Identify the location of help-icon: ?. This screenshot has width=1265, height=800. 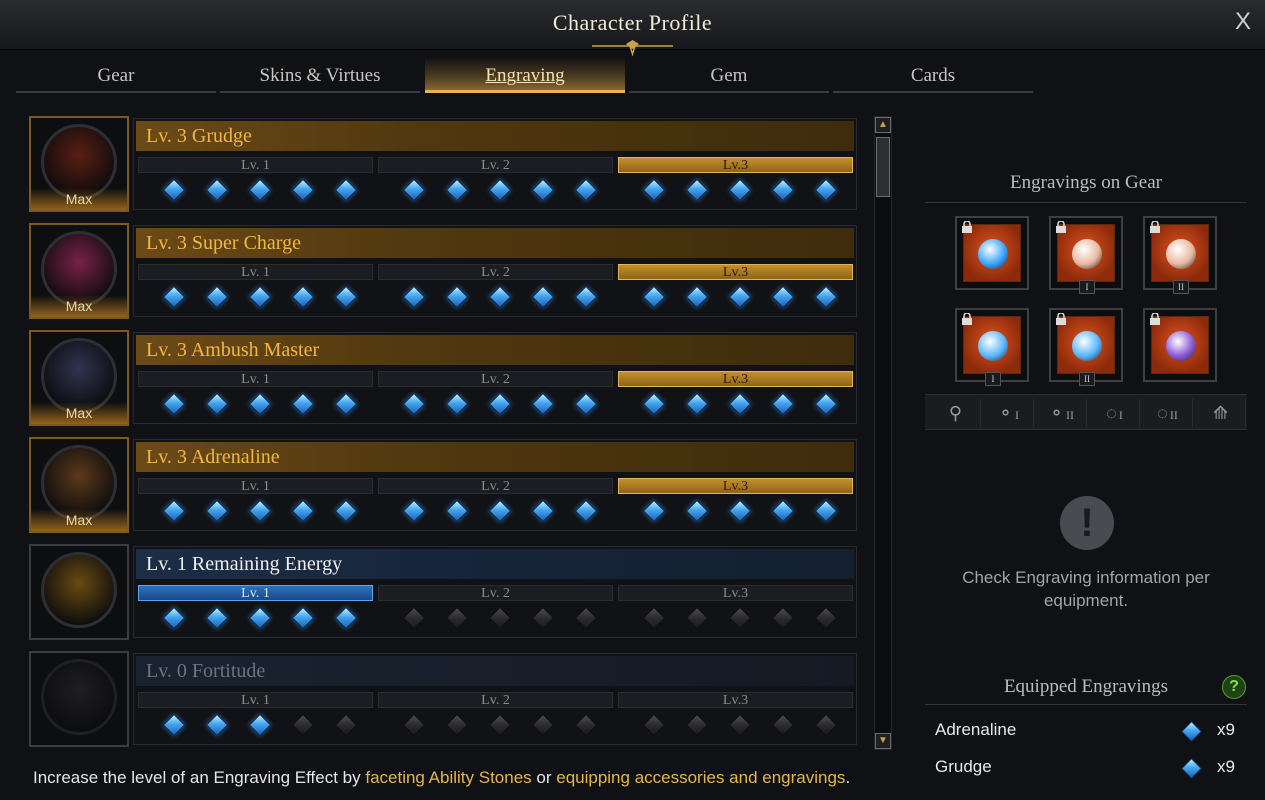
(1234, 687).